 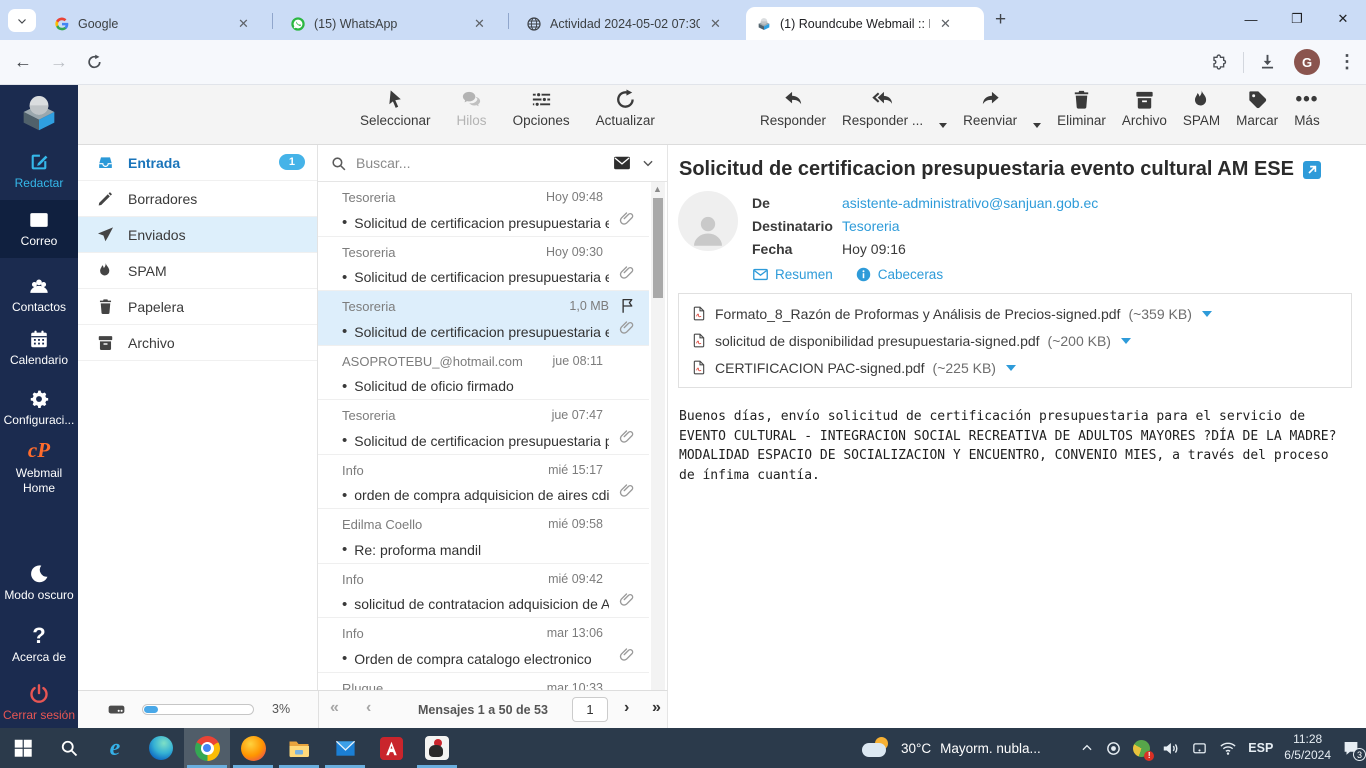 What do you see at coordinates (1144, 750) in the screenshot?
I see `tray-antivirus-icon` at bounding box center [1144, 750].